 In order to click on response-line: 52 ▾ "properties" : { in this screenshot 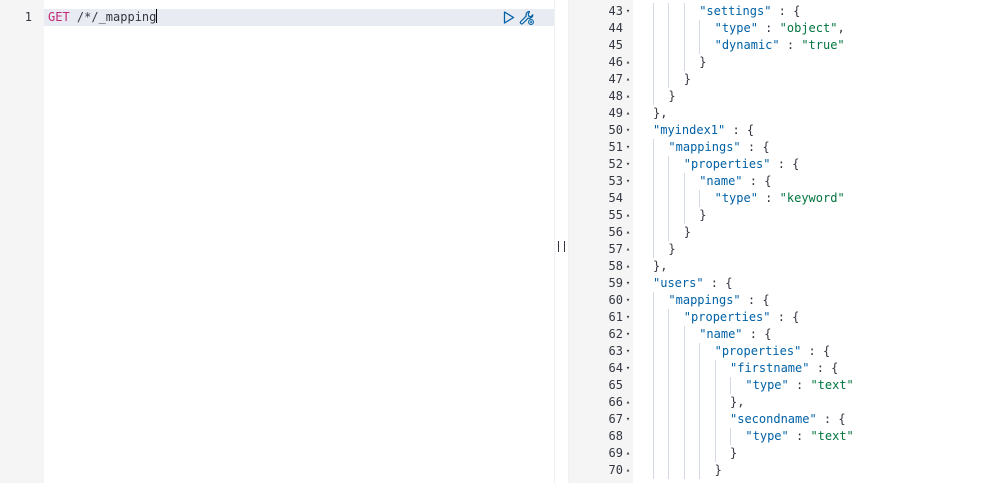, I will do `click(775, 164)`.